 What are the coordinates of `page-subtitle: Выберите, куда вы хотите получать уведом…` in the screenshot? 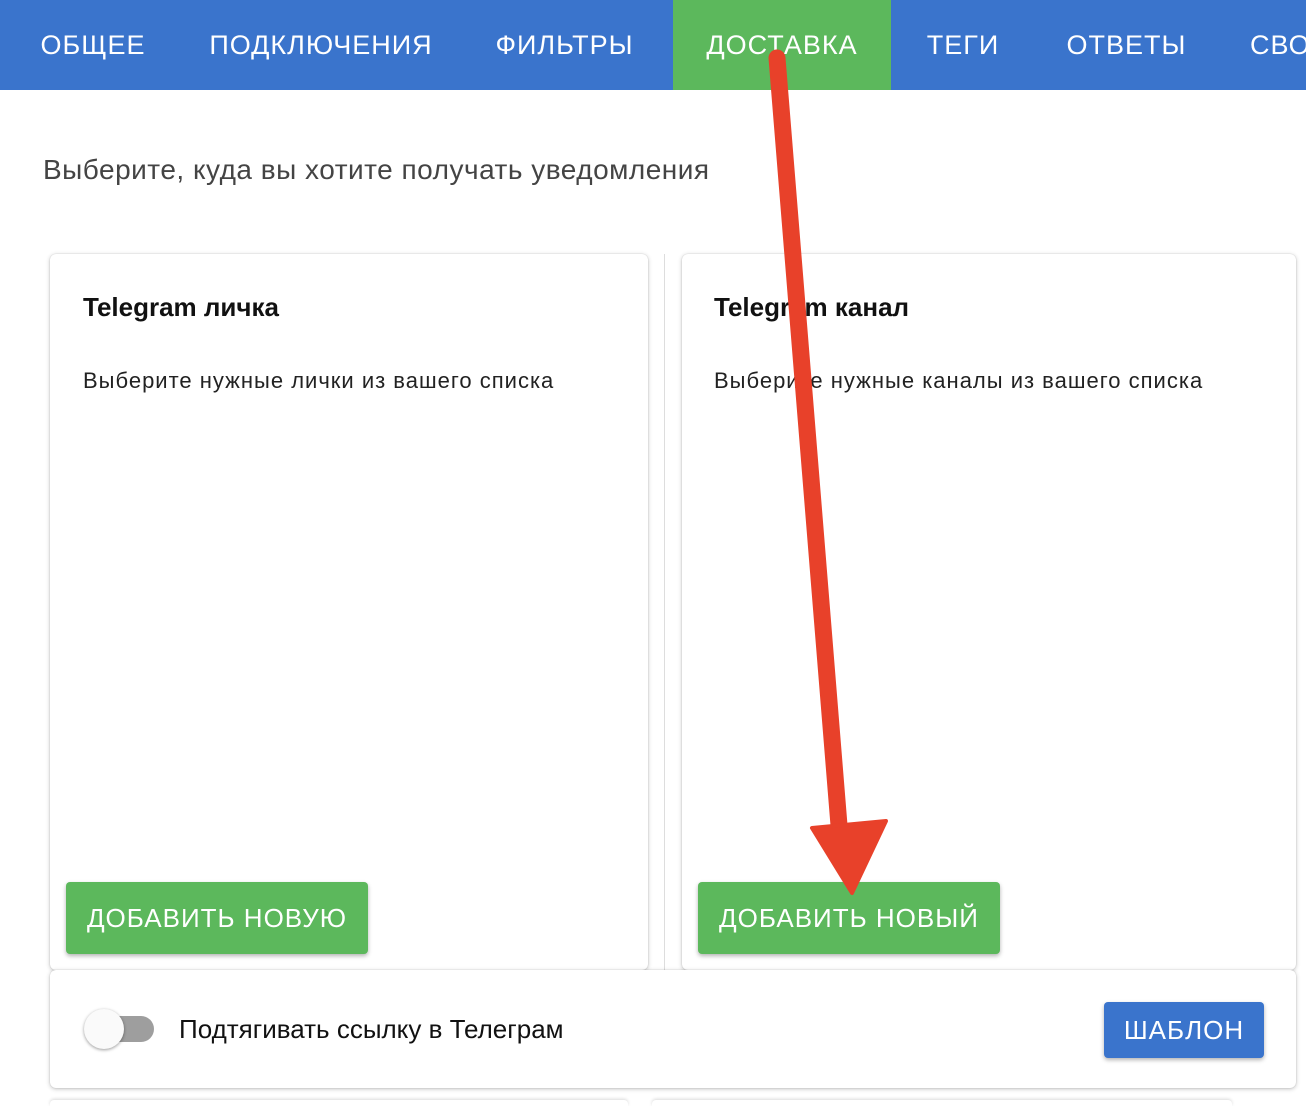 It's located at (376, 169).